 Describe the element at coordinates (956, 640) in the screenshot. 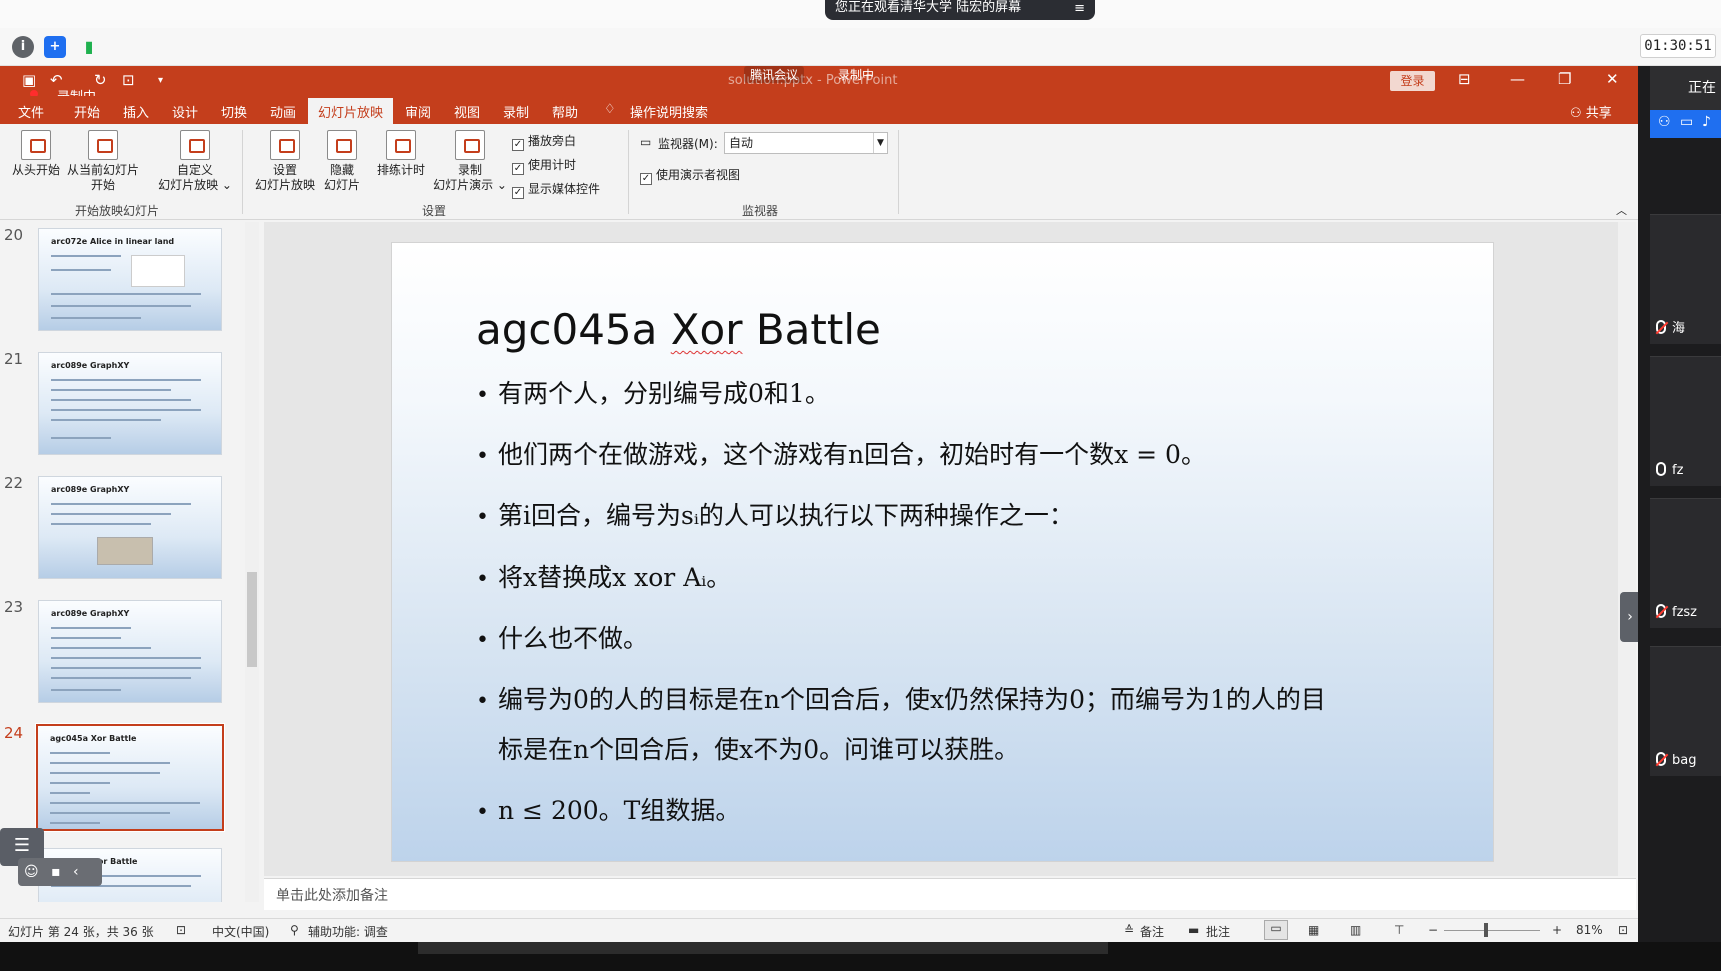

I see `bullet-item: • 什么也不做。` at that location.